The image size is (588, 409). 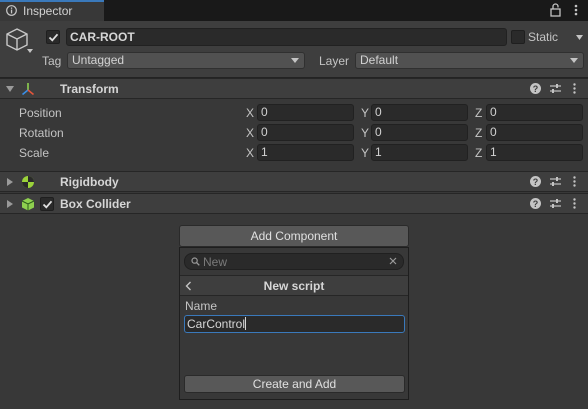 I want to click on layer-label: Layer, so click(x=334, y=61).